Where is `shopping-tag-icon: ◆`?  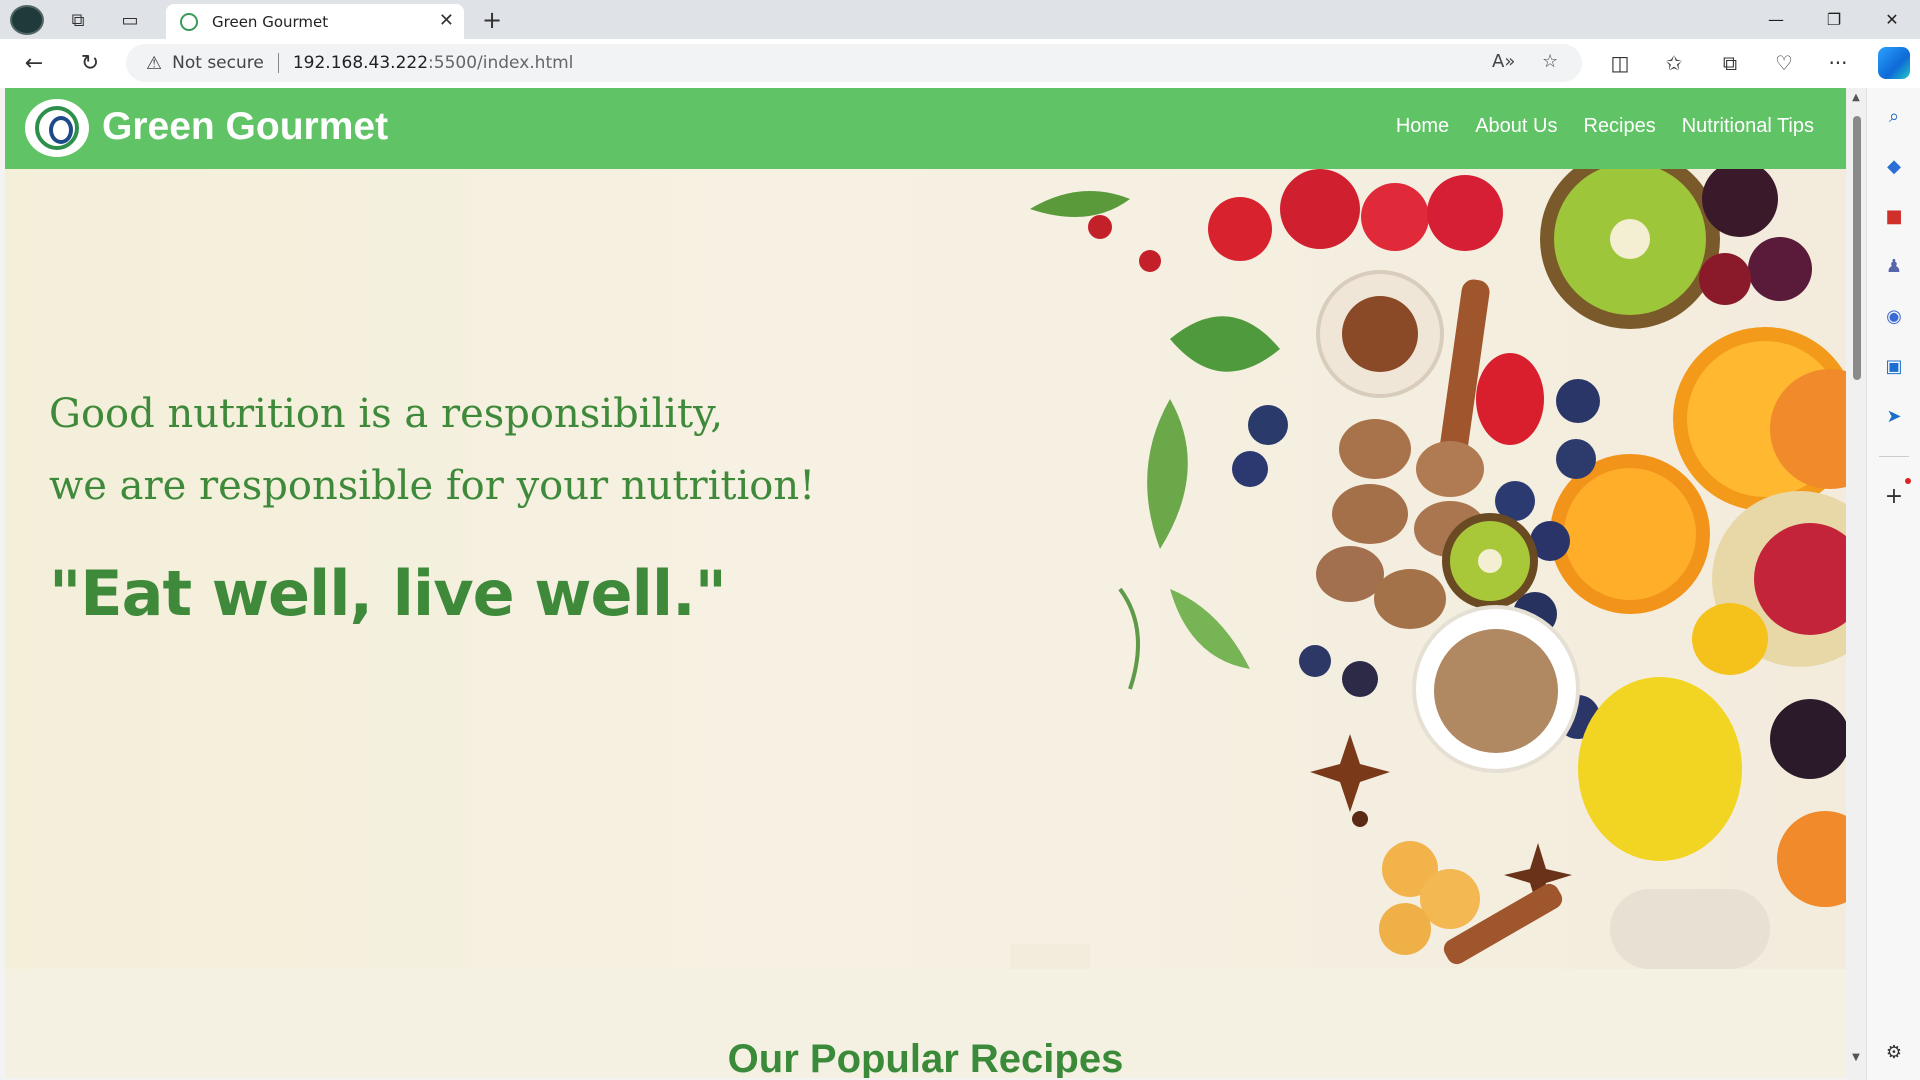
shopping-tag-icon: ◆ is located at coordinates (1894, 166).